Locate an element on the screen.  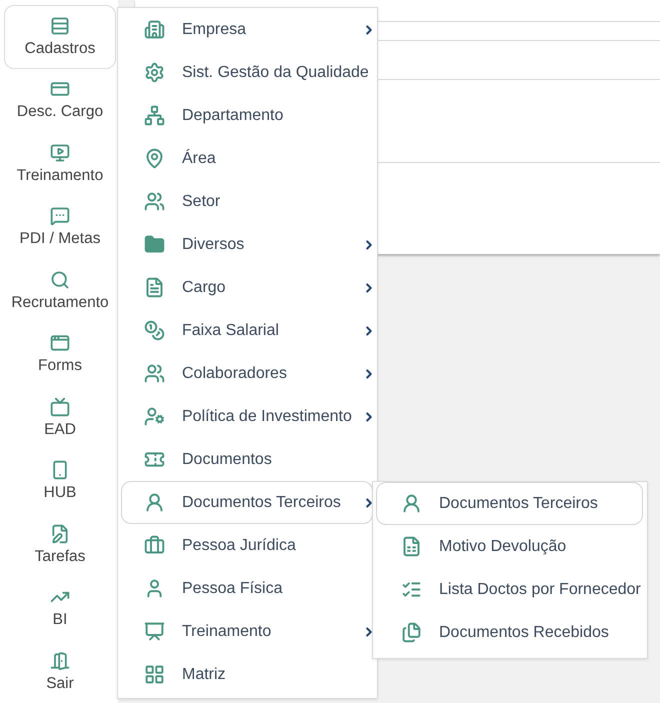
menu-item: Treinamento is located at coordinates (247, 631).